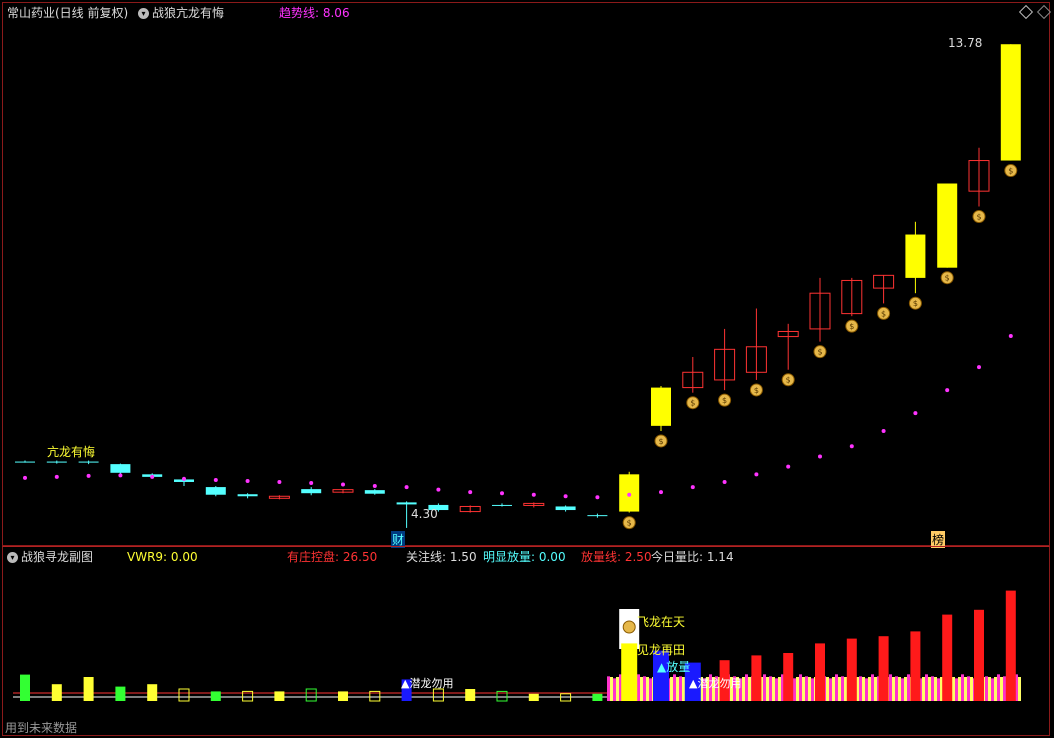  What do you see at coordinates (424, 514) in the screenshot?
I see `min-price-label: 4.30` at bounding box center [424, 514].